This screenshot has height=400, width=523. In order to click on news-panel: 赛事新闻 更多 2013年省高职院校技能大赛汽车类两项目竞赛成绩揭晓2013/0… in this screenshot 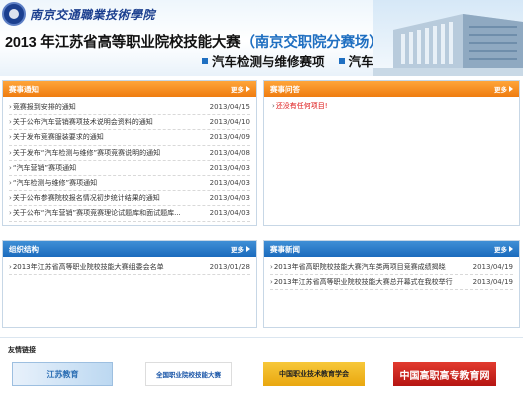, I will do `click(391, 284)`.